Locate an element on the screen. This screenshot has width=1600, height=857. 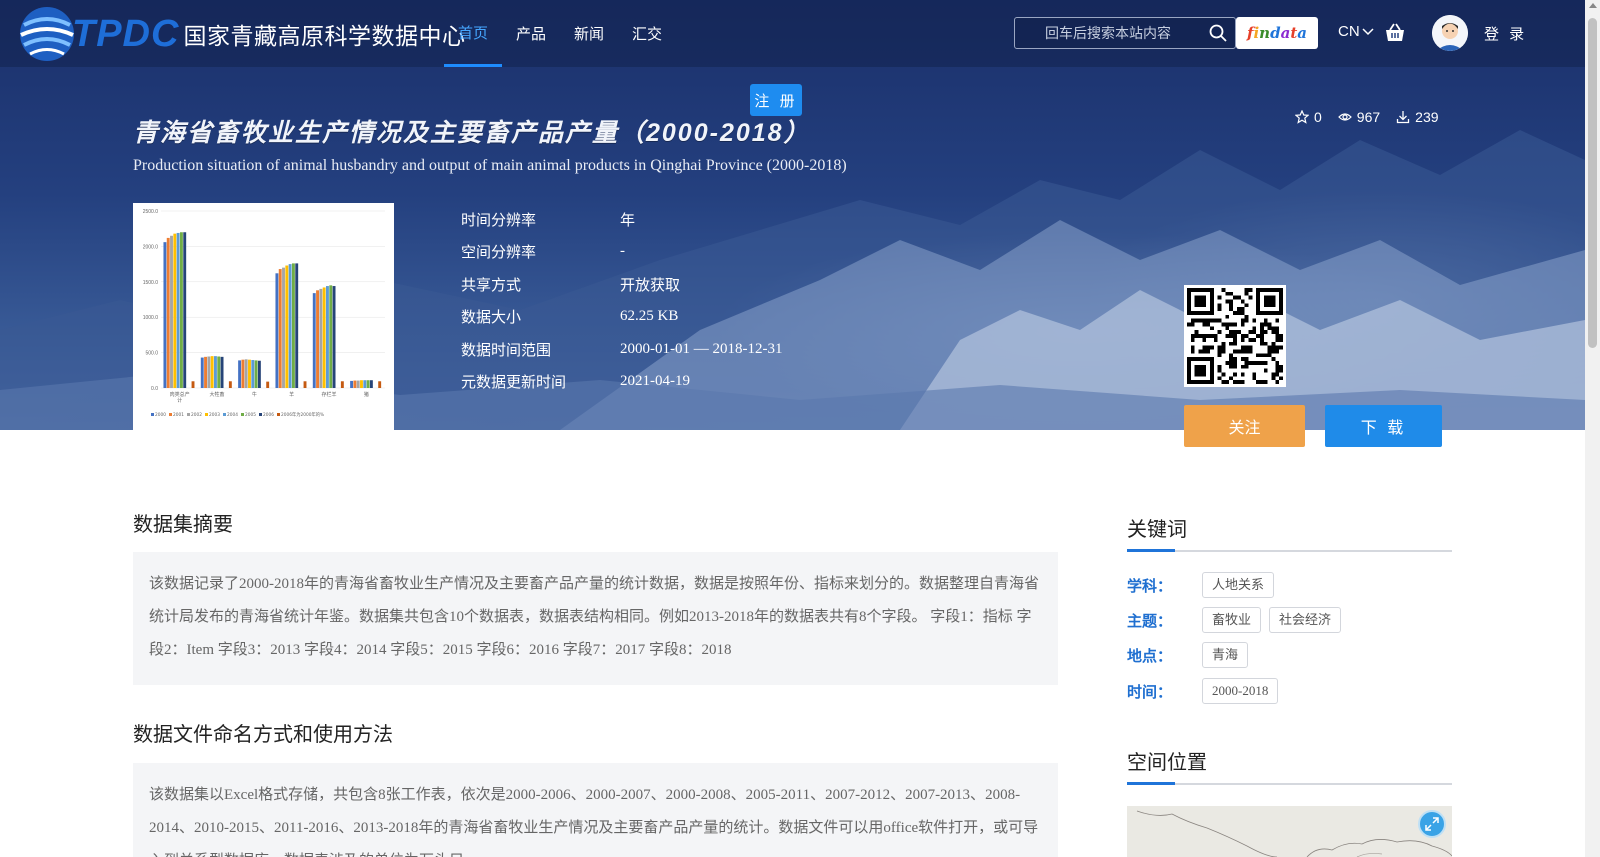
basket-icon is located at coordinates (1395, 33).